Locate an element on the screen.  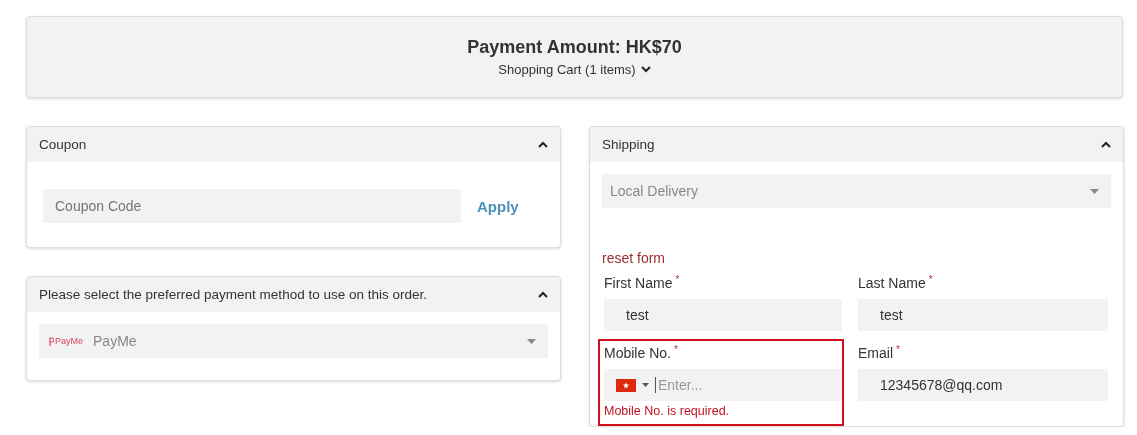
apply-button: Apply is located at coordinates (498, 206).